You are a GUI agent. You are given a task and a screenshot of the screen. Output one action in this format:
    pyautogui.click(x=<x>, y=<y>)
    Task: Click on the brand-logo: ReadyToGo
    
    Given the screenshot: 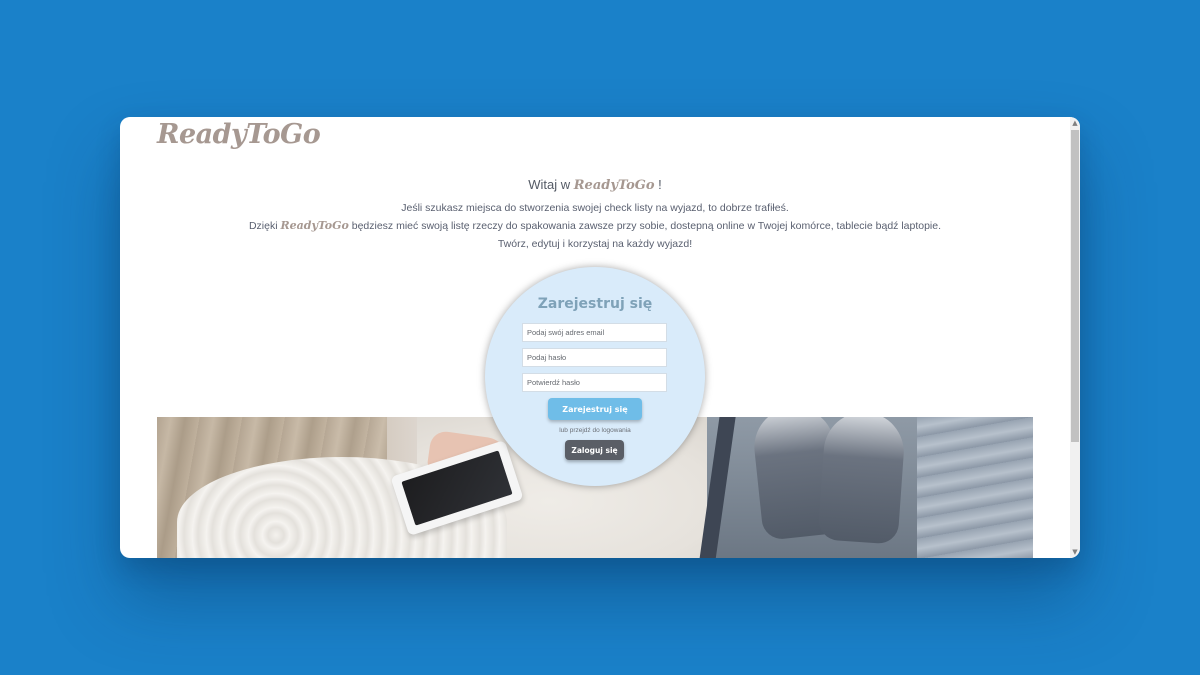 What is the action you would take?
    pyautogui.click(x=239, y=134)
    